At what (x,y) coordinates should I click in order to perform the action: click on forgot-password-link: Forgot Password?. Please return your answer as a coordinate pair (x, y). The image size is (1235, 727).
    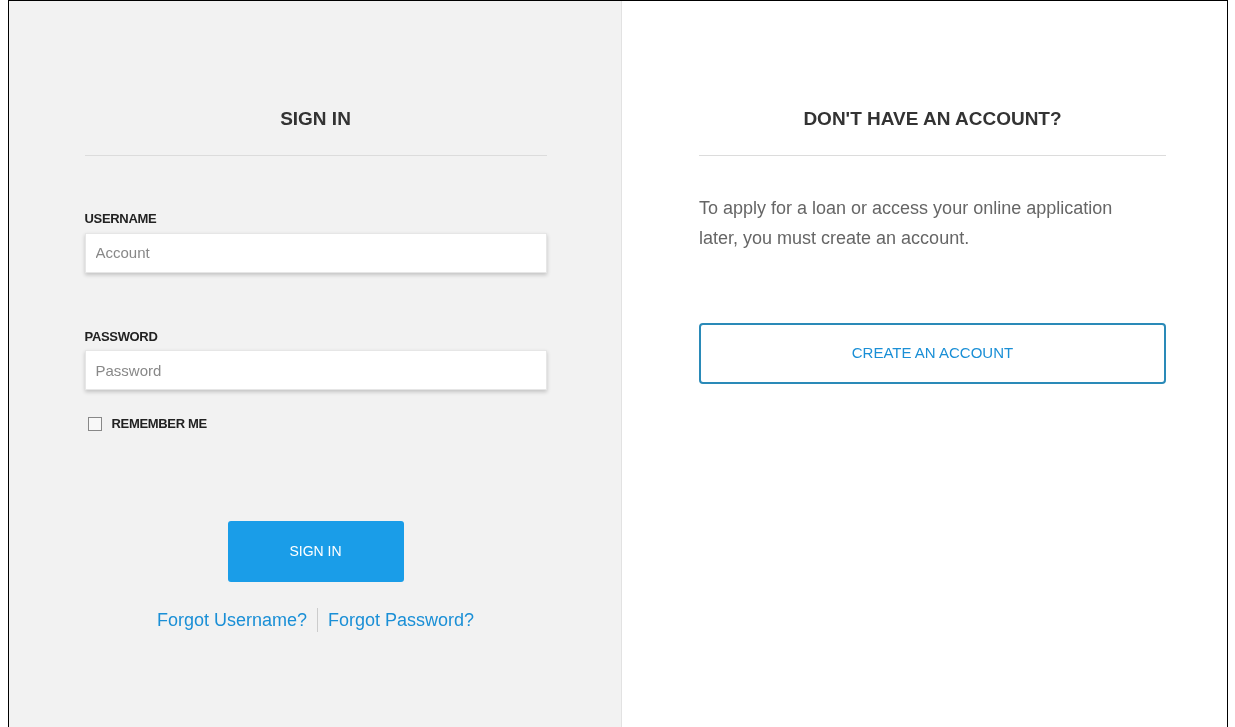
    Looking at the image, I should click on (396, 620).